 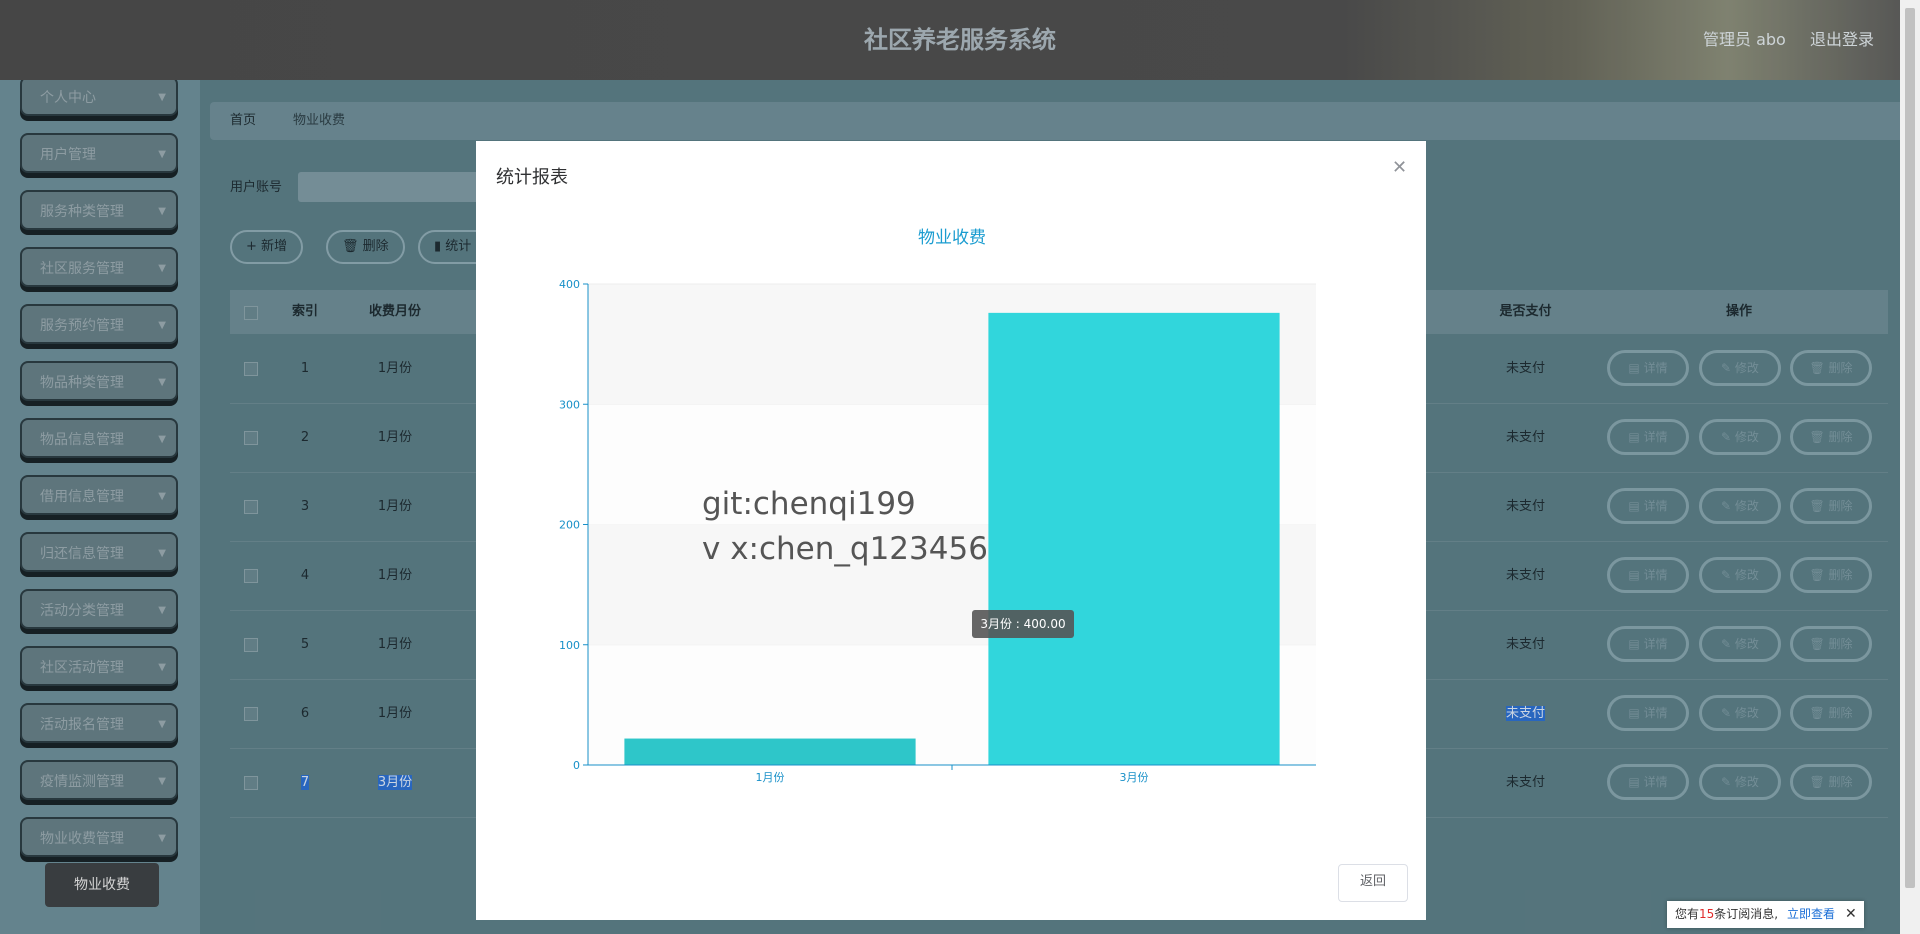 What do you see at coordinates (1851, 914) in the screenshot?
I see `notice-close-icon: ✕` at bounding box center [1851, 914].